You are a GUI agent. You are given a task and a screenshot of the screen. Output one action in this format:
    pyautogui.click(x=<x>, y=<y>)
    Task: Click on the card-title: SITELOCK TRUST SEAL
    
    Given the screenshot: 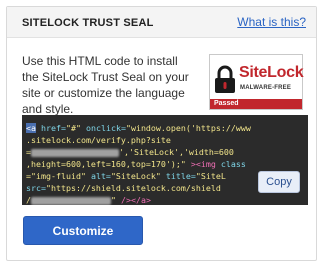 What is the action you would take?
    pyautogui.click(x=88, y=23)
    